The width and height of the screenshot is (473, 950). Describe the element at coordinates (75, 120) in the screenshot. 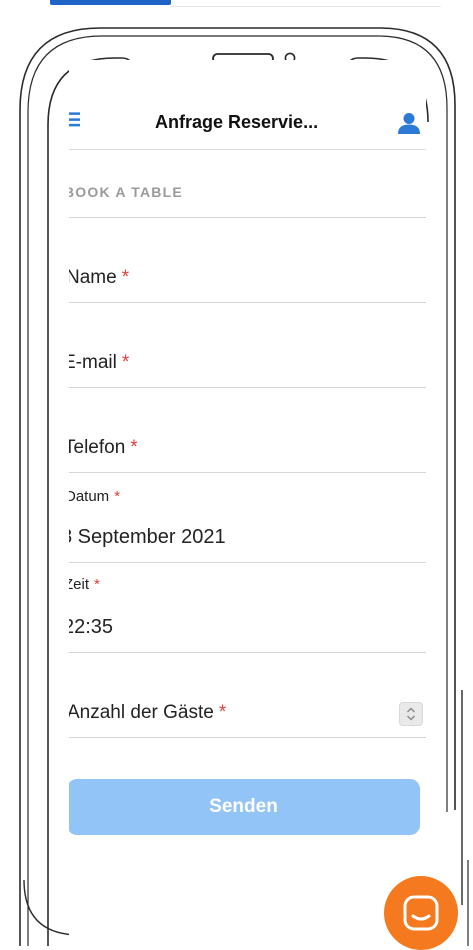

I see `menu-icon: ☰` at that location.